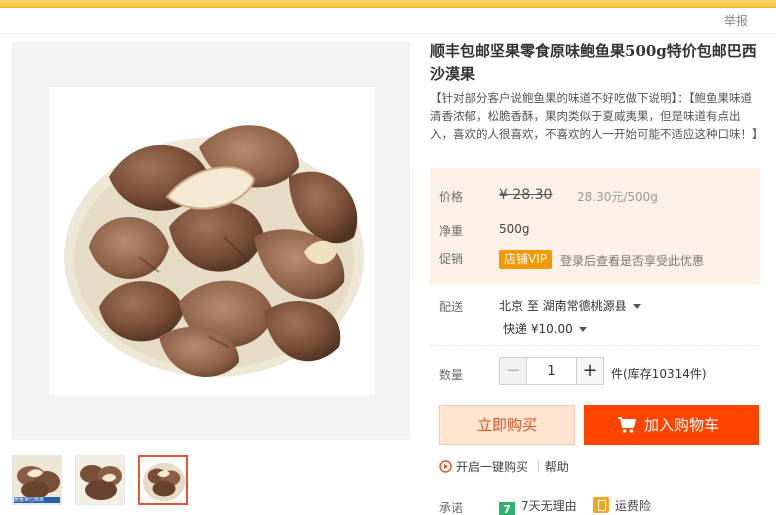 This screenshot has height=515, width=776. I want to click on decrease-button: −, so click(513, 371).